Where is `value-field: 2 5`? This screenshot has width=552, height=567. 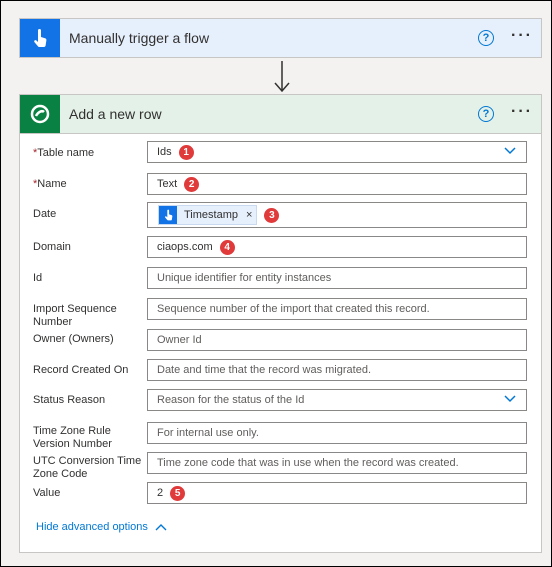
value-field: 2 5 is located at coordinates (337, 493).